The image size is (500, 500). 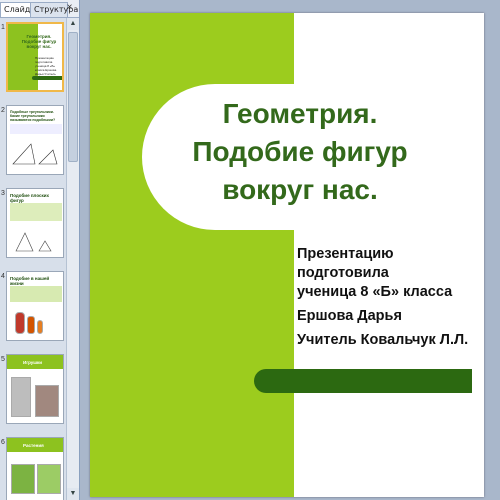 What do you see at coordinates (73, 97) in the screenshot?
I see `scroll-thumb` at bounding box center [73, 97].